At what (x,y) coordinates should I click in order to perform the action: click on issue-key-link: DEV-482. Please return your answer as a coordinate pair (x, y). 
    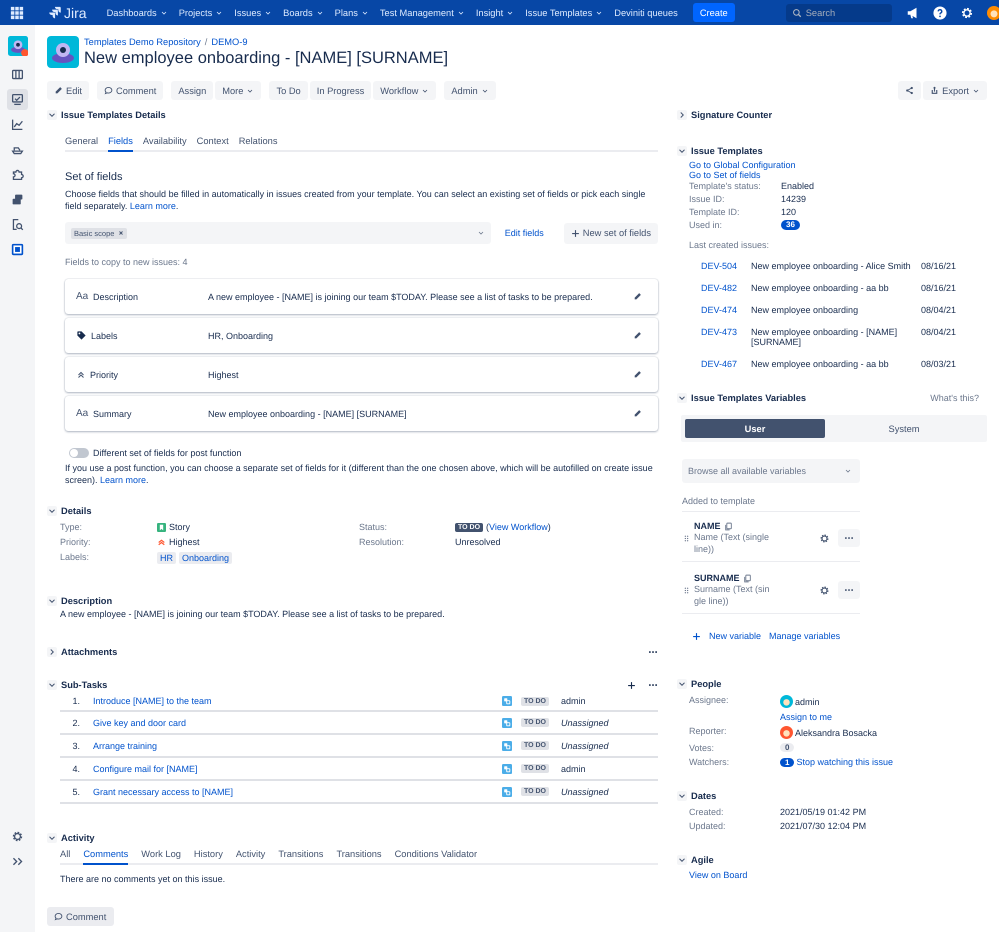
    Looking at the image, I should click on (726, 288).